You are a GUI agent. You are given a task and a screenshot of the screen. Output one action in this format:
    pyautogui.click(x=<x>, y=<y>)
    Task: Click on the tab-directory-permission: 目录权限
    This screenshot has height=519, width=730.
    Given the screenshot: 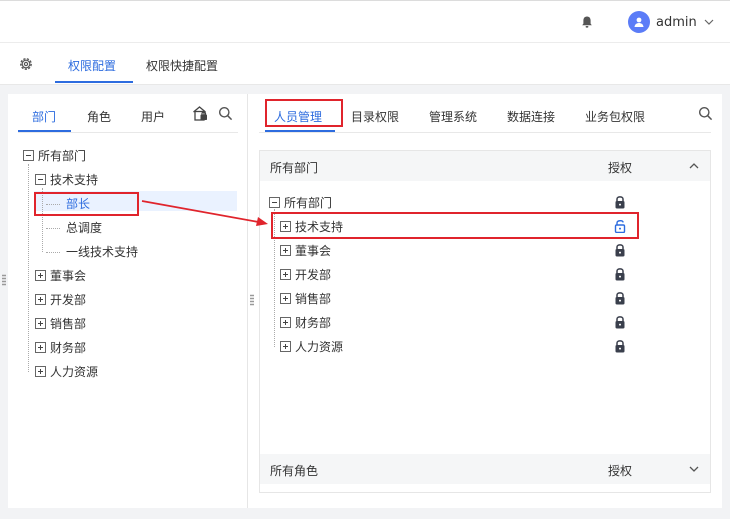 What is the action you would take?
    pyautogui.click(x=375, y=116)
    